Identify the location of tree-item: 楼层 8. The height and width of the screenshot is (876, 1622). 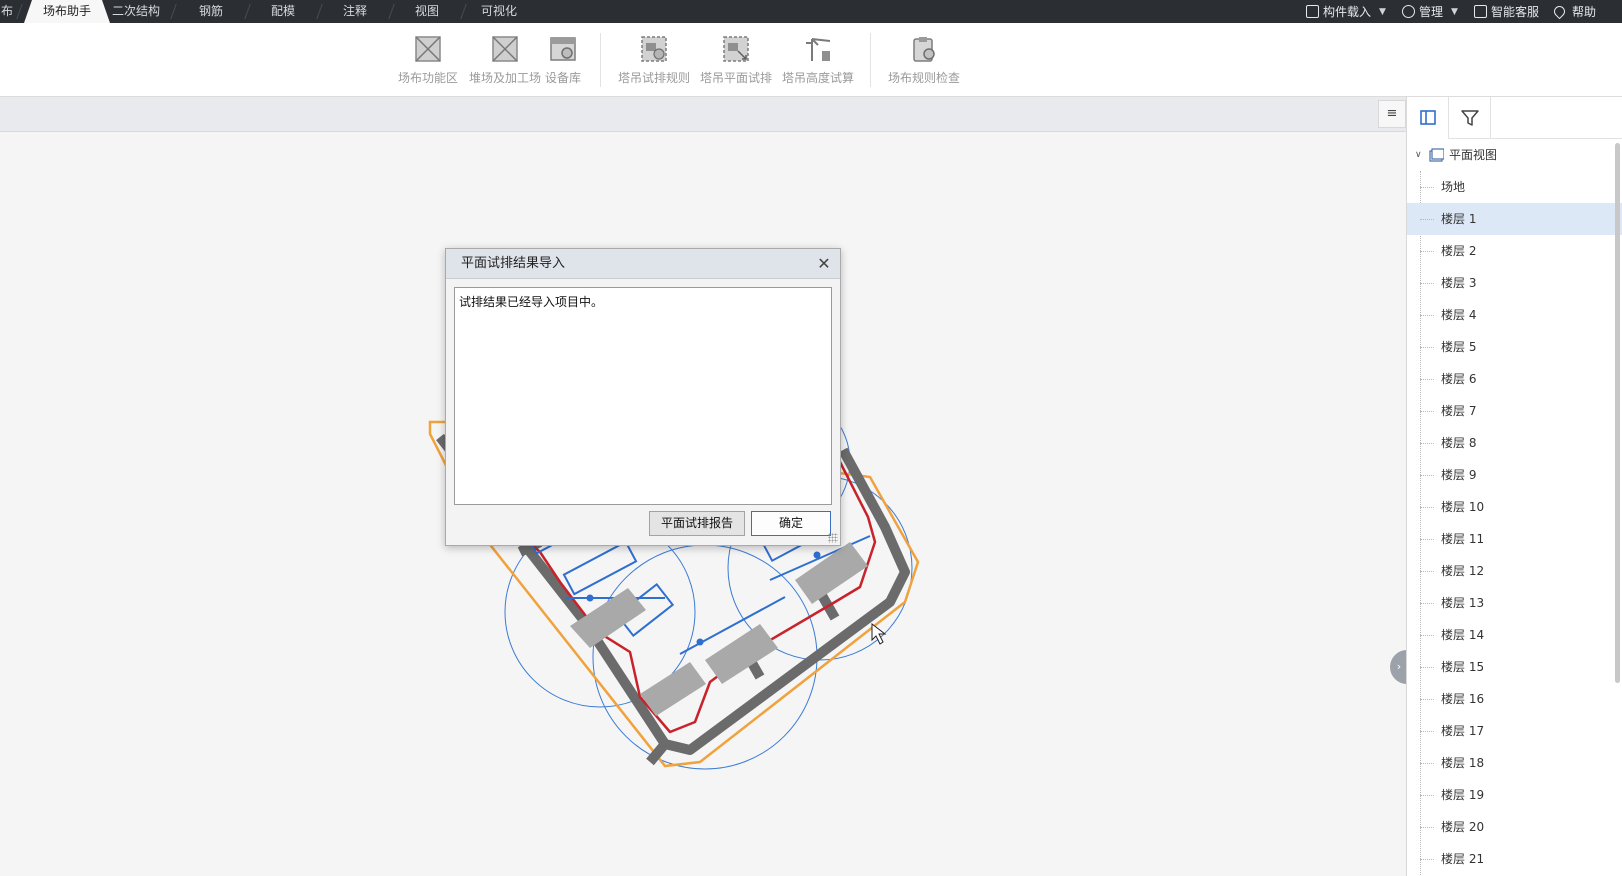
(1514, 443).